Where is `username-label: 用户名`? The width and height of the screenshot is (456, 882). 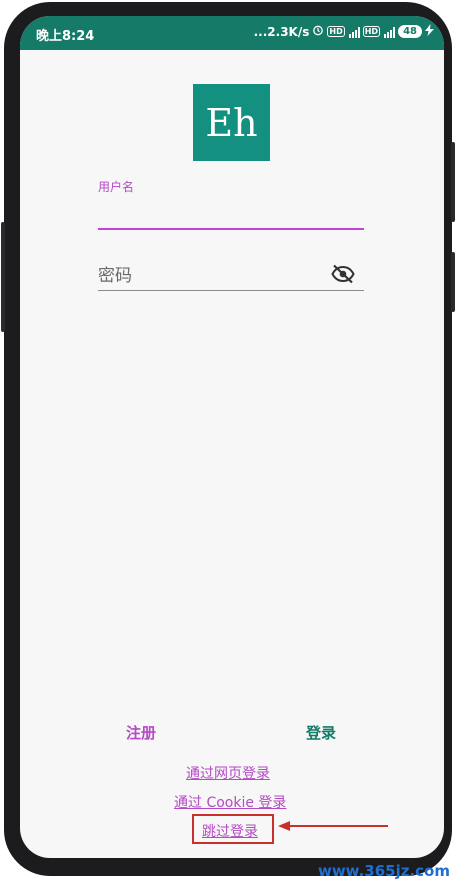 username-label: 用户名 is located at coordinates (116, 187).